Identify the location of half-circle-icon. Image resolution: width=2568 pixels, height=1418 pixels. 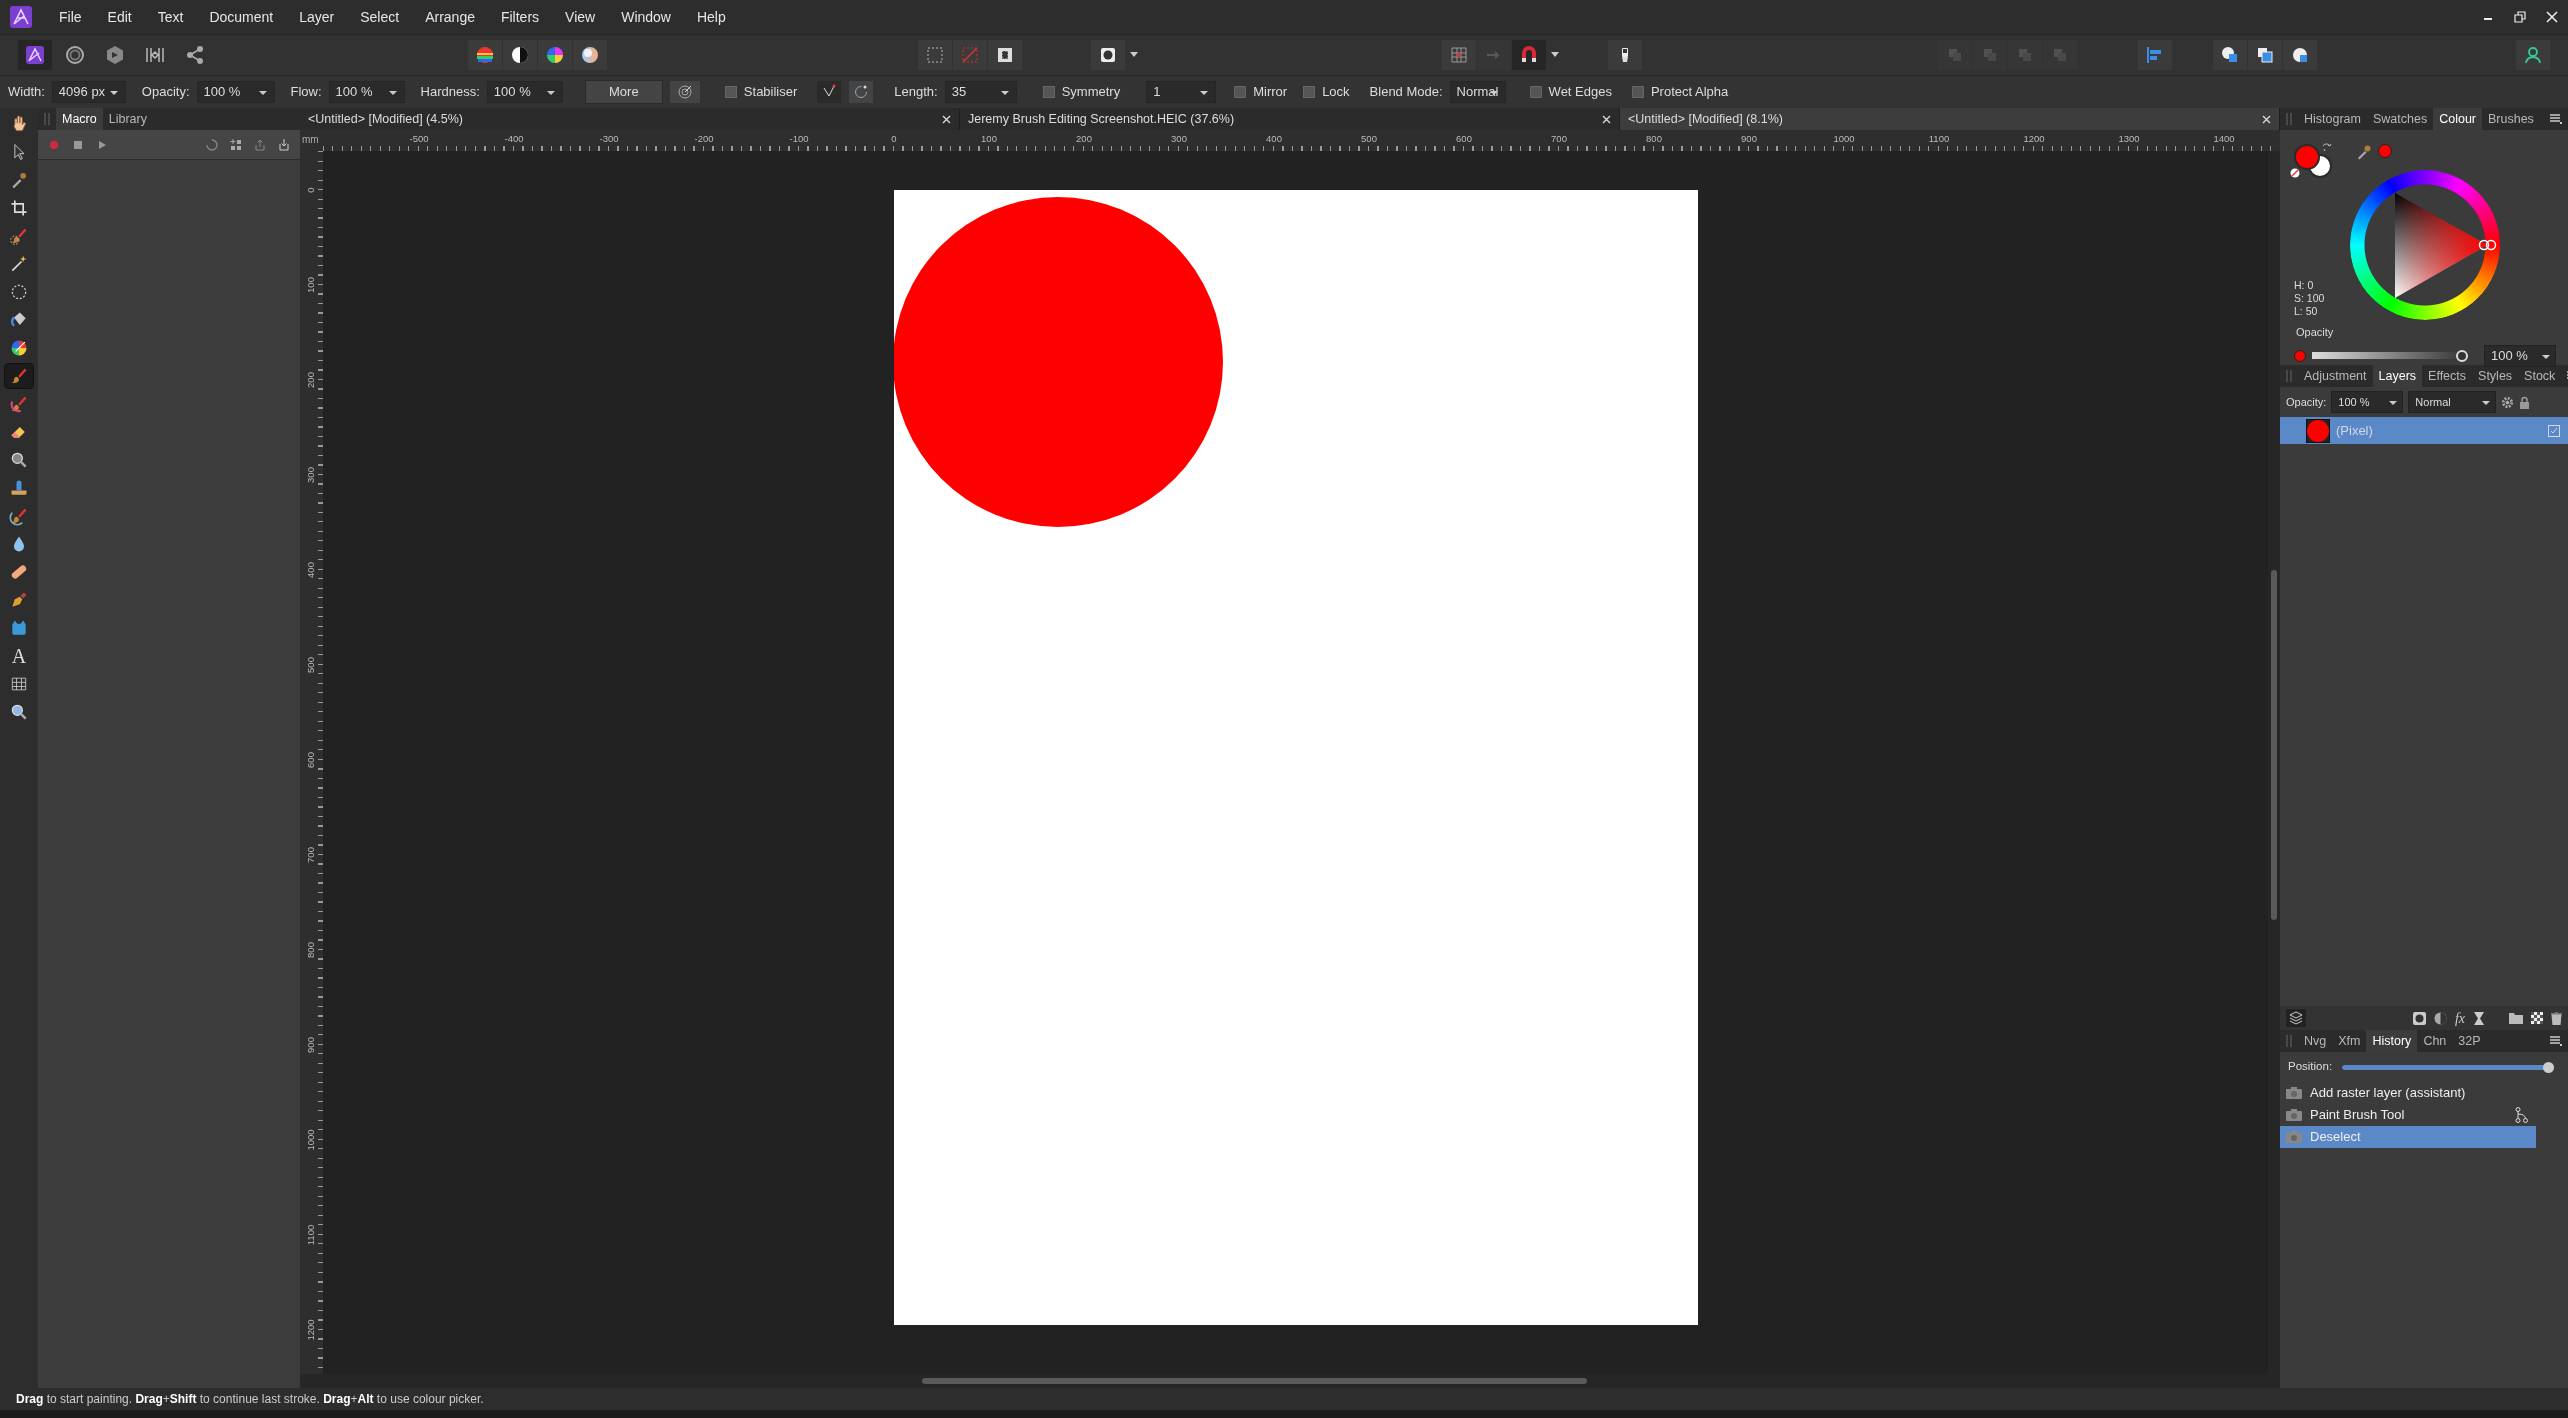
(2440, 1018).